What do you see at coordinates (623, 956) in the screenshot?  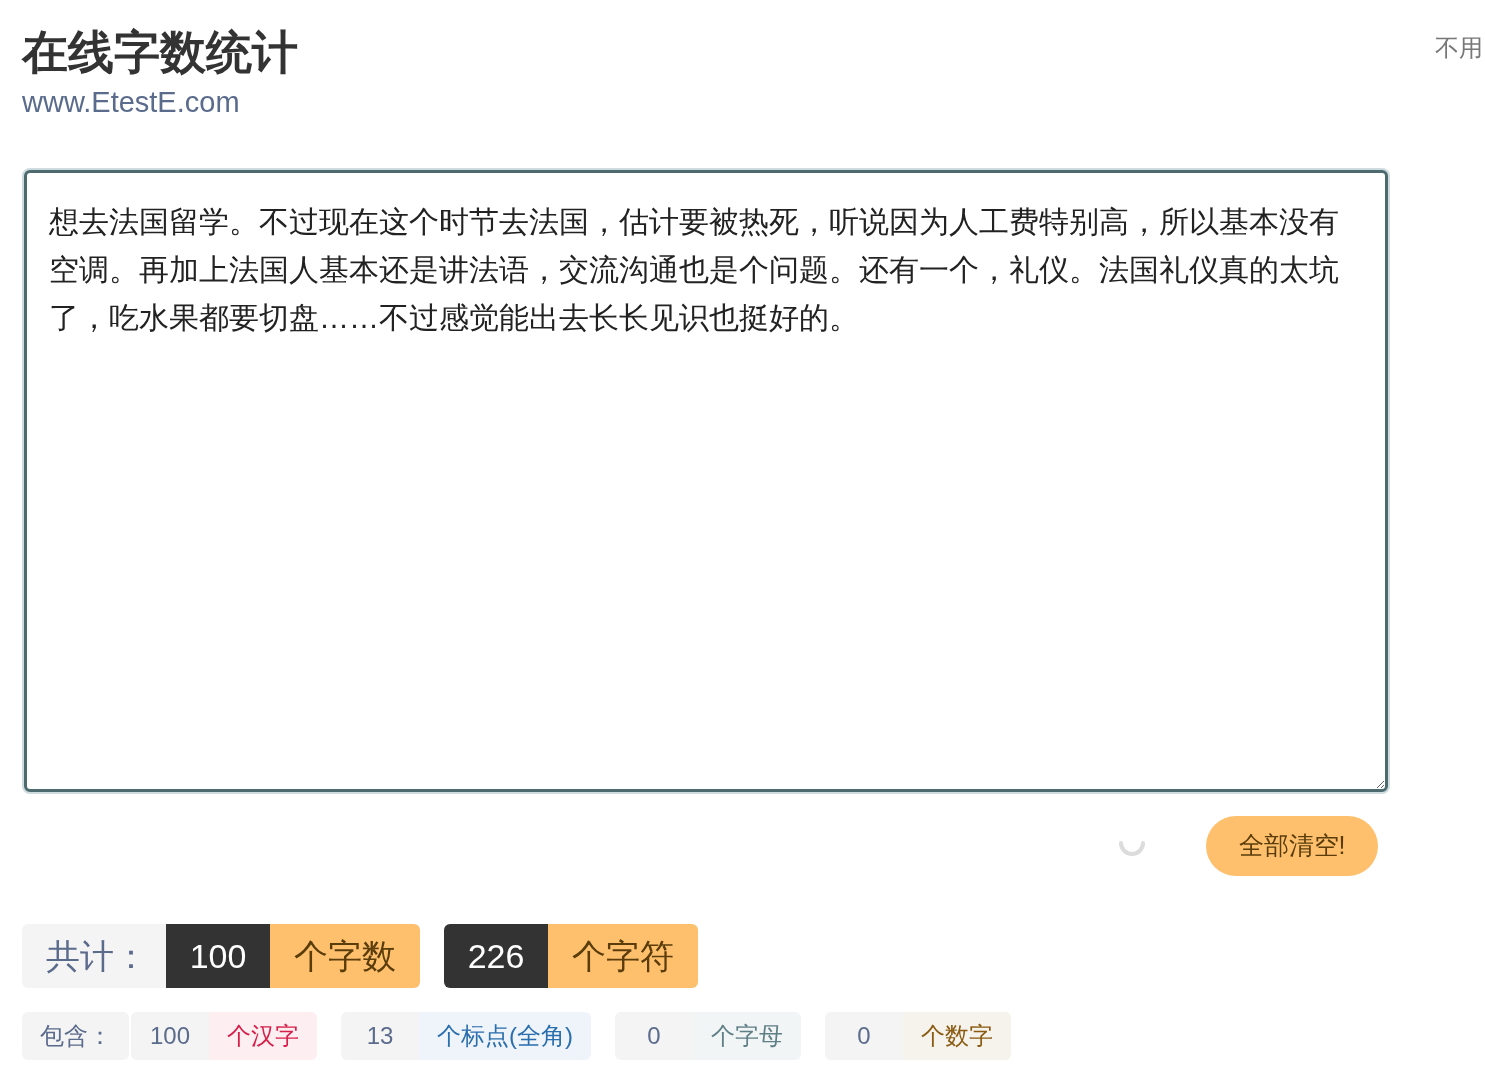 I see `total-unit: 个字符` at bounding box center [623, 956].